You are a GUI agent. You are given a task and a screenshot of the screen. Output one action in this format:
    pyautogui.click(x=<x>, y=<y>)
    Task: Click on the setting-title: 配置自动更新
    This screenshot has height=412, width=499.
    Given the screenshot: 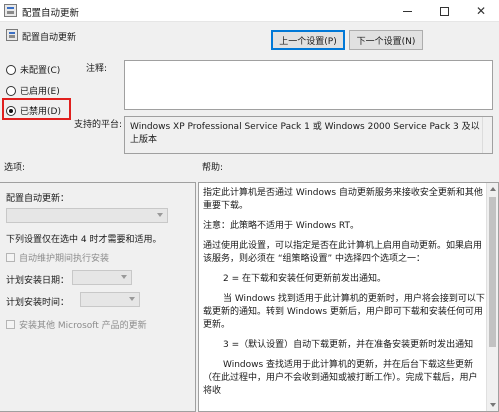 What is the action you would take?
    pyautogui.click(x=49, y=38)
    